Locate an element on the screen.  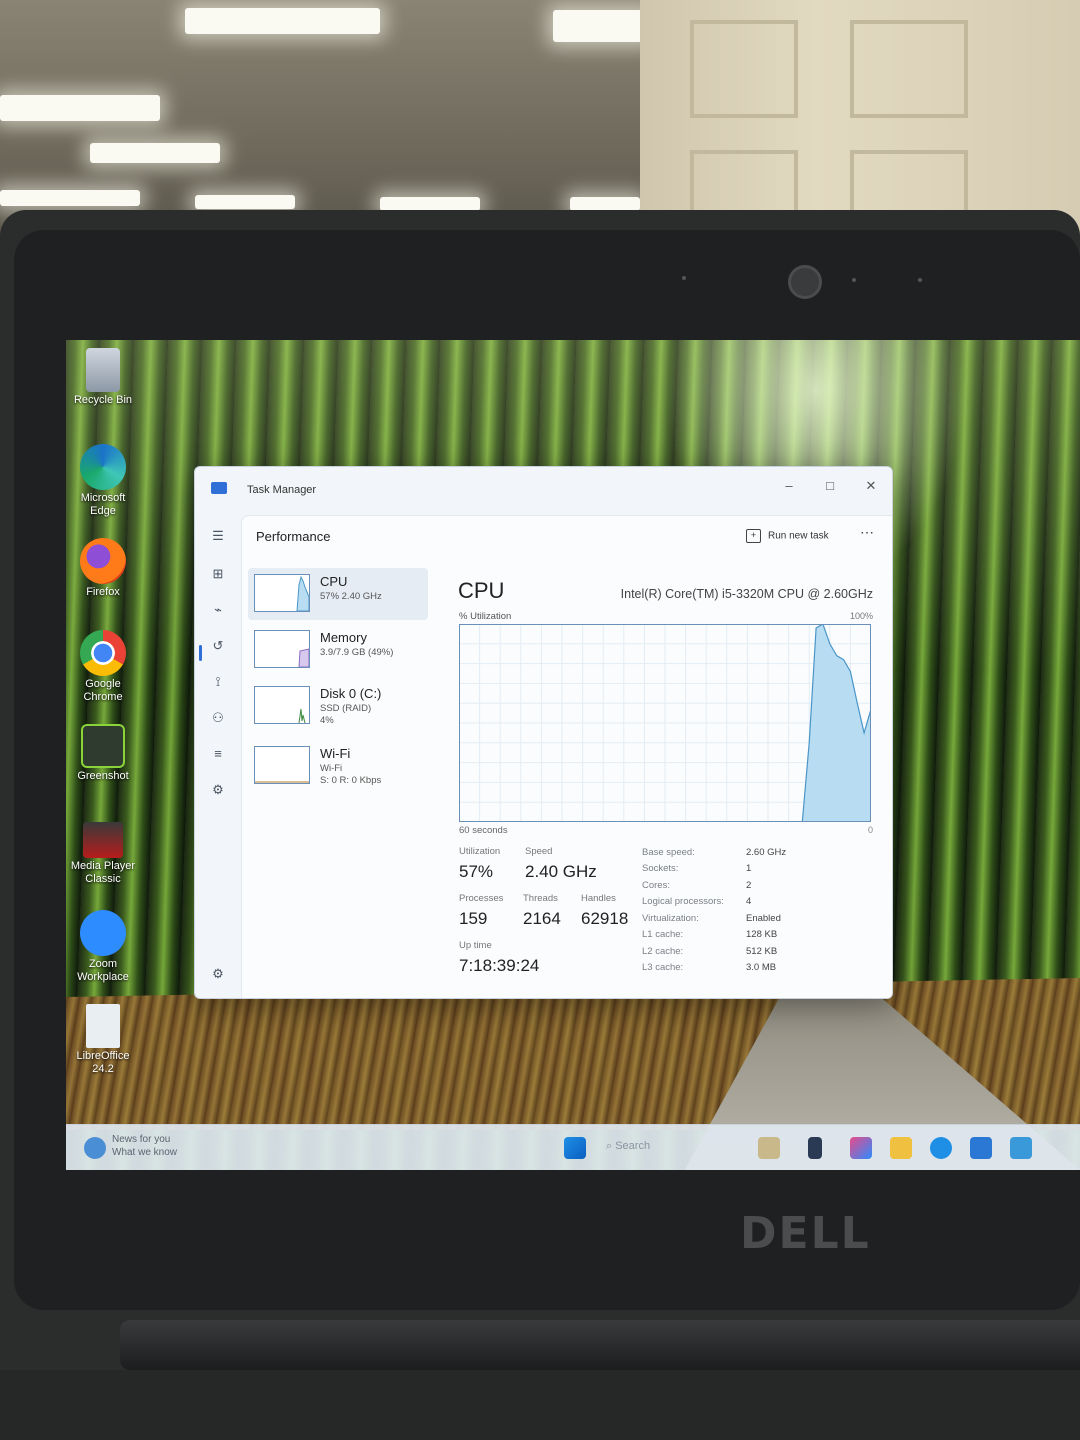
speed-label: Speed is located at coordinates (539, 851).